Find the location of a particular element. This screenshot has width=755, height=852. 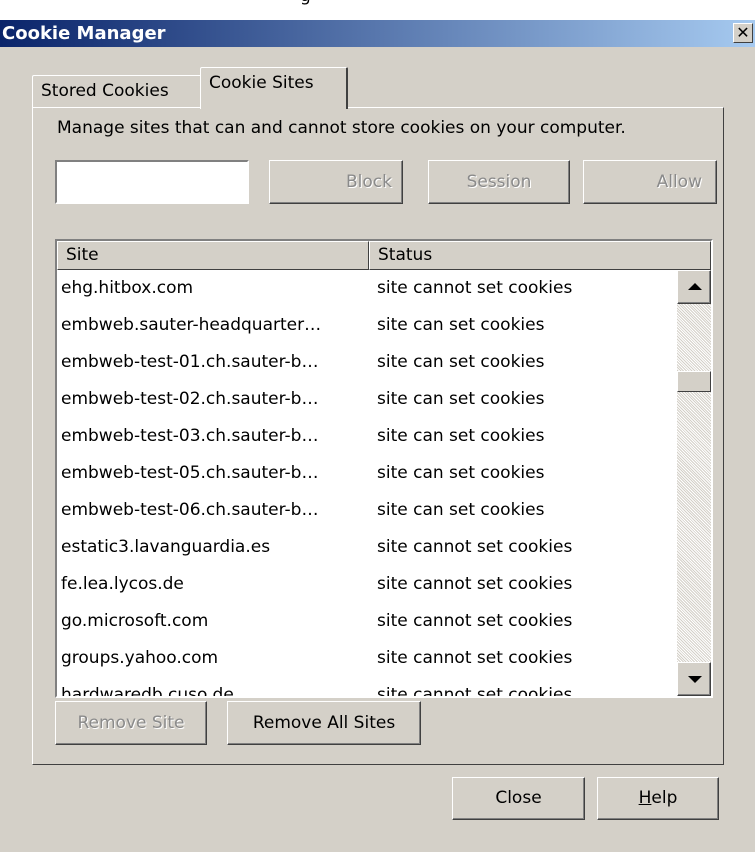

scroll-up-arrow-icon is located at coordinates (695, 286).